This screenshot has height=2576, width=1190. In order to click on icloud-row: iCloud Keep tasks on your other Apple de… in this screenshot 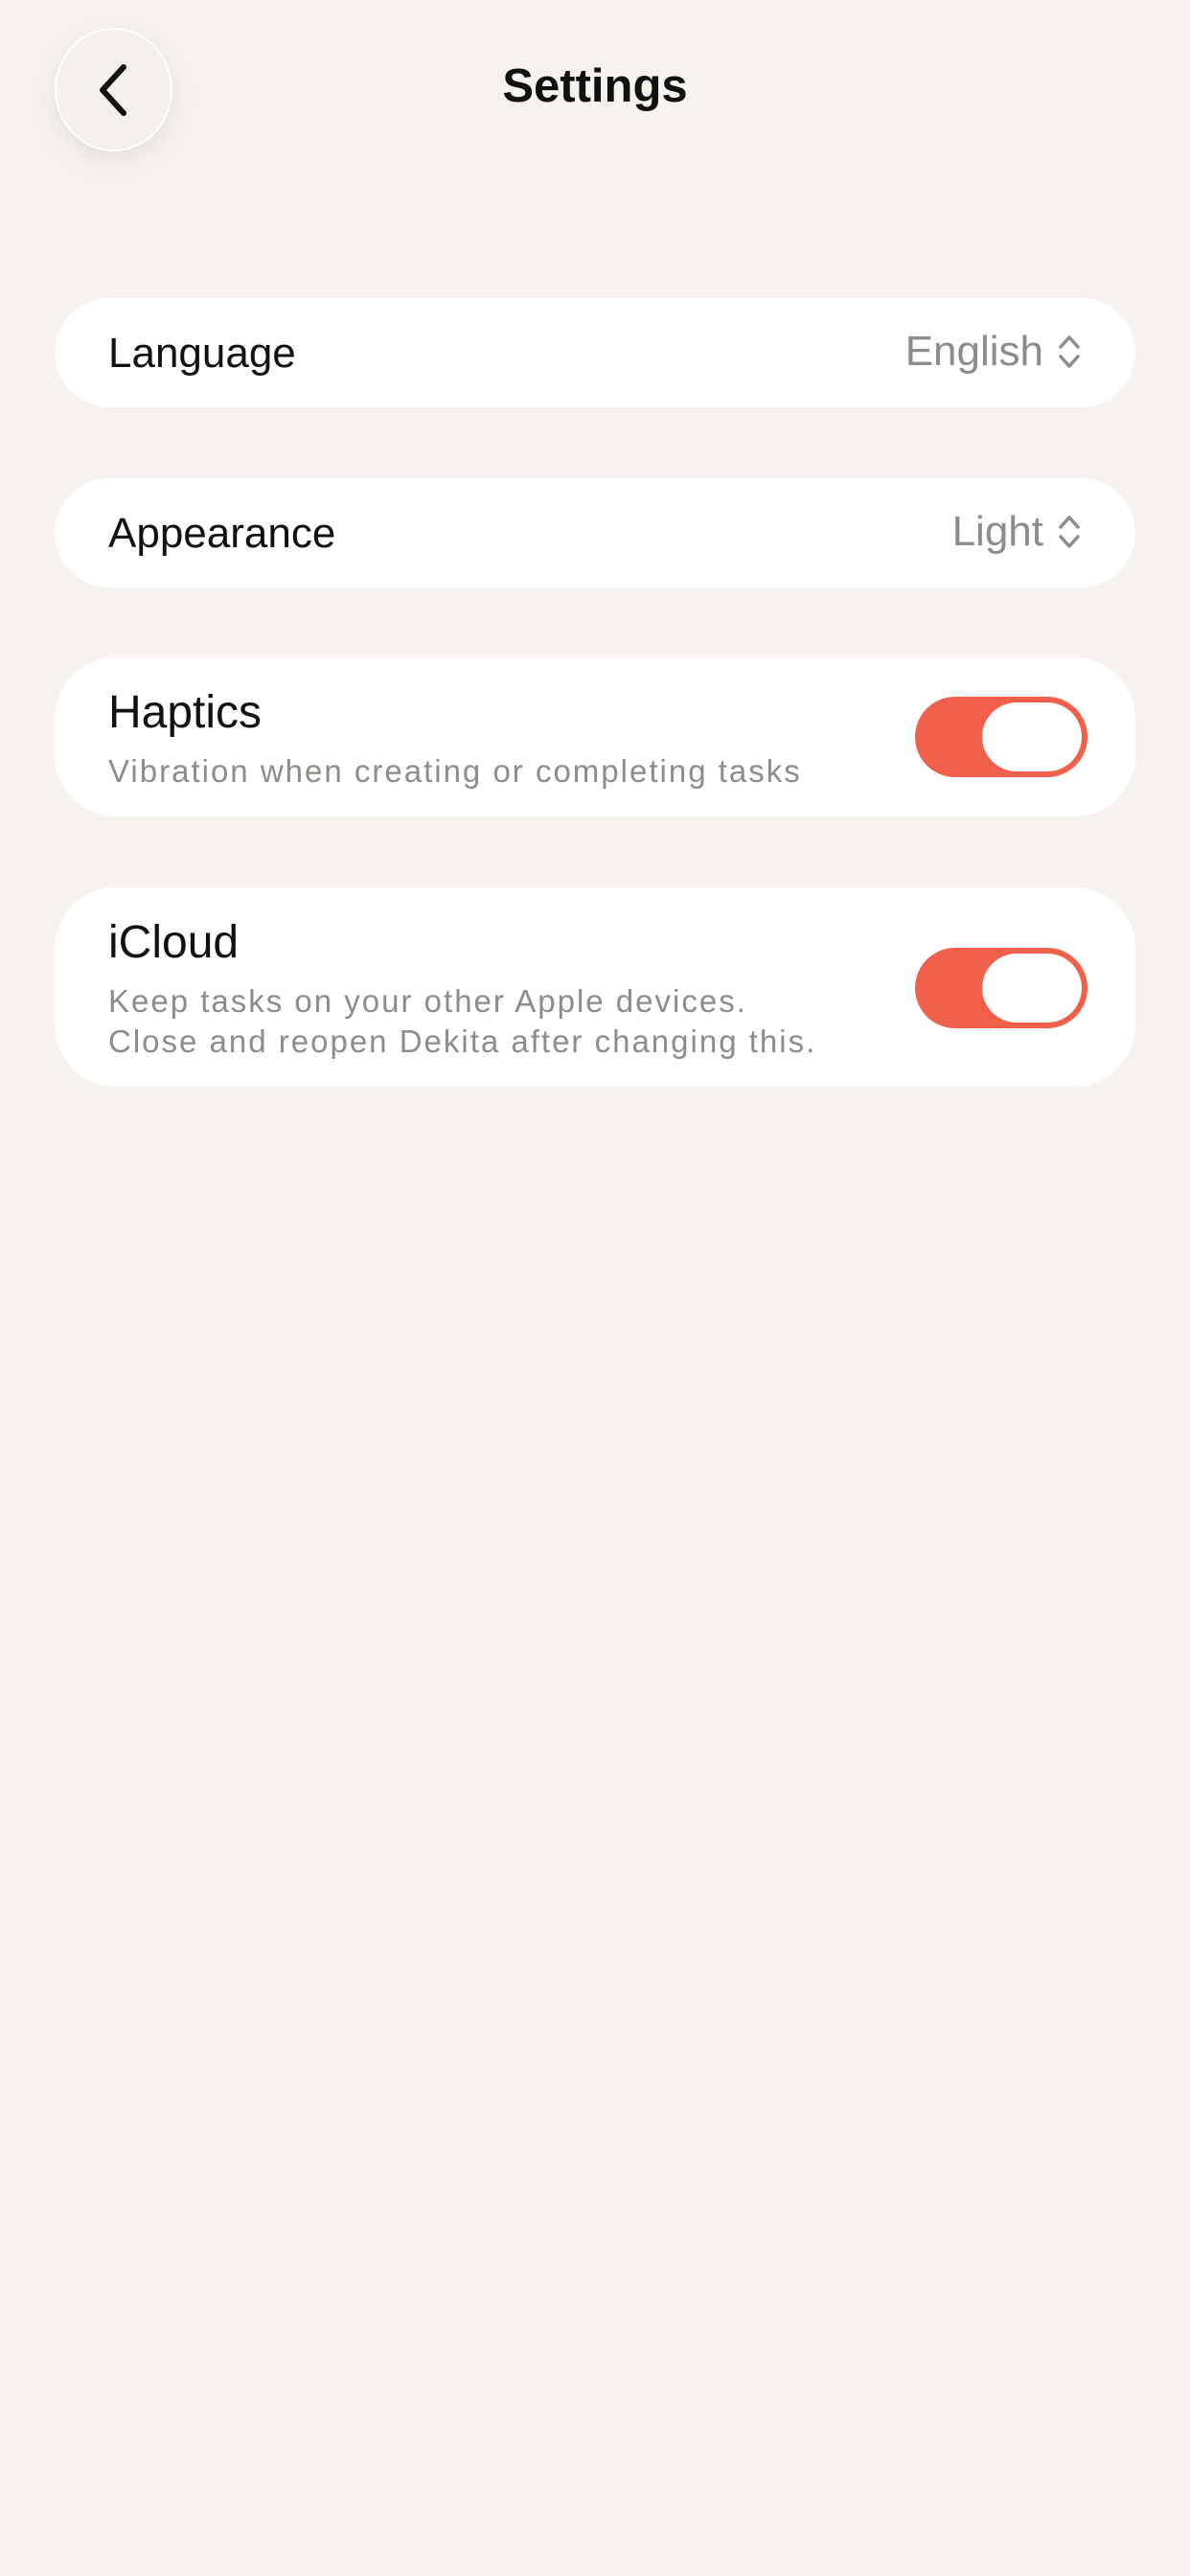, I will do `click(595, 987)`.